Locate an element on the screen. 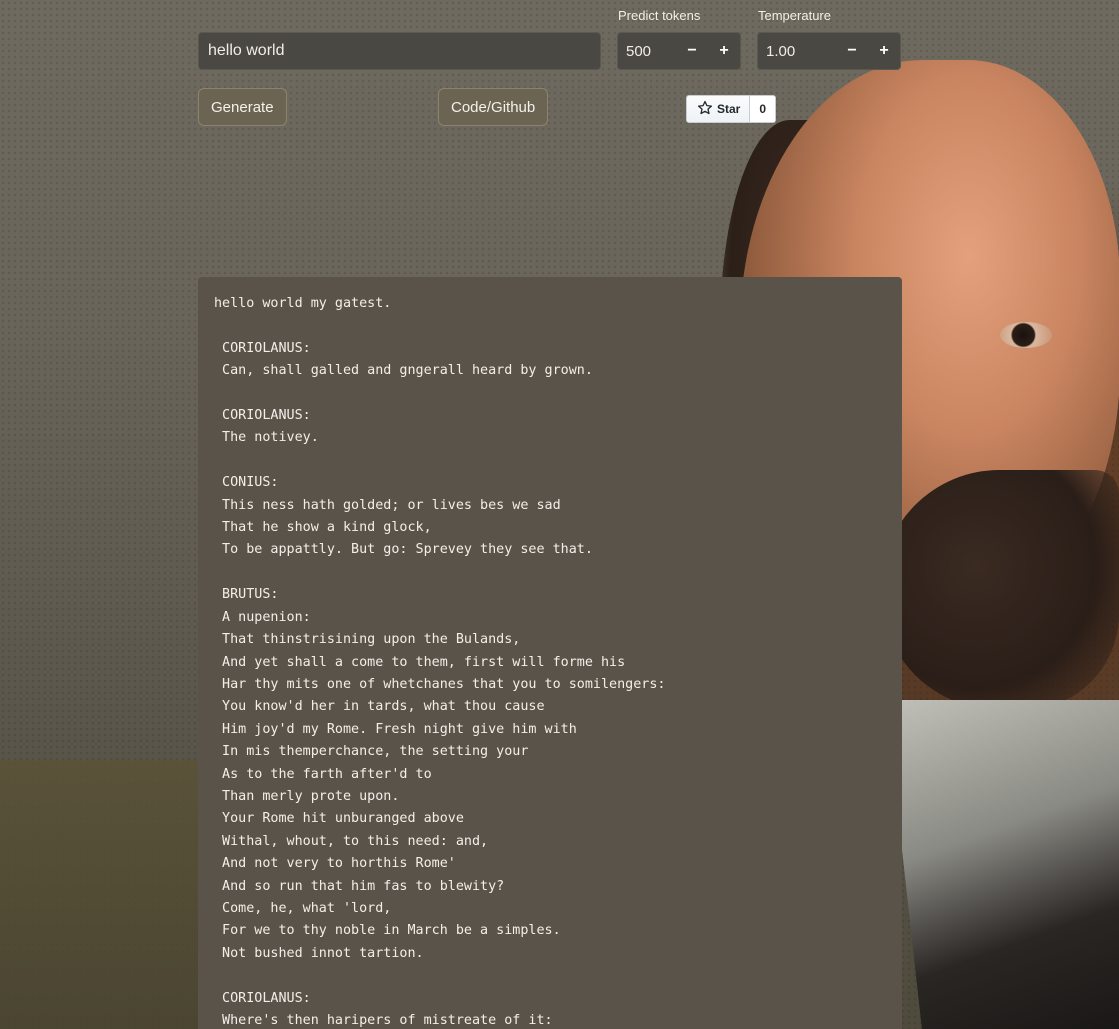  temperature-label: Temperature is located at coordinates (794, 15).